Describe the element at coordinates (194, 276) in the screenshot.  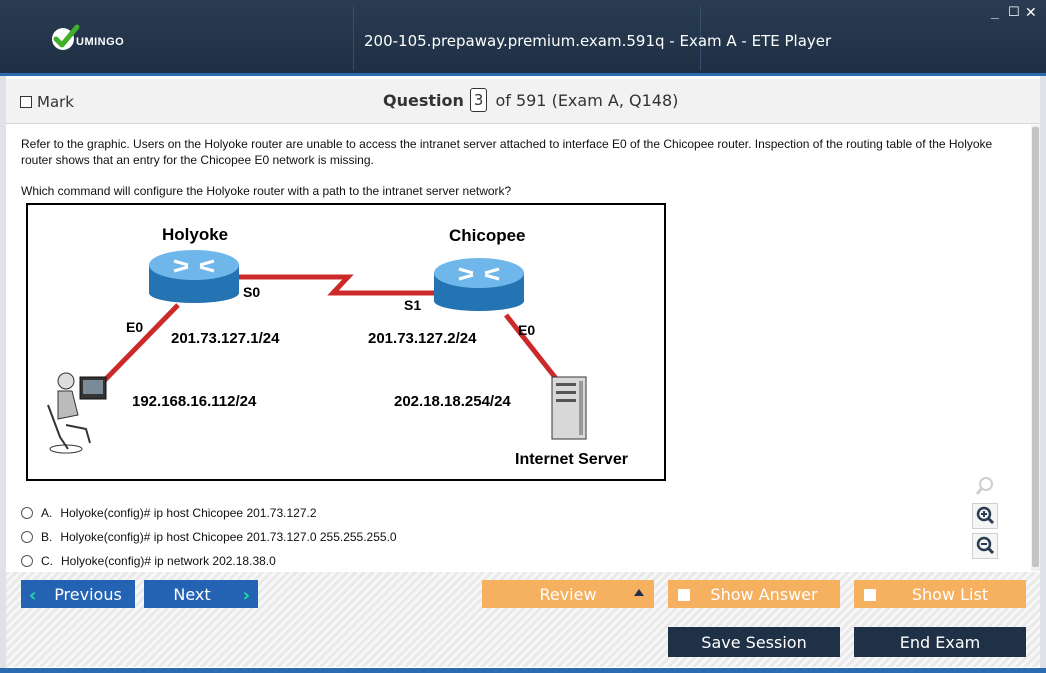
I see `router-holyoke-icon` at that location.